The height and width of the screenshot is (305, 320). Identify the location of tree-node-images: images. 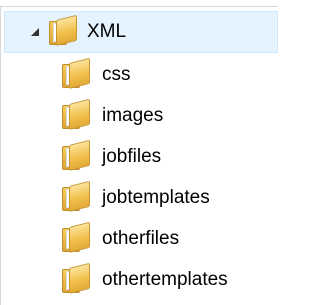
(169, 116).